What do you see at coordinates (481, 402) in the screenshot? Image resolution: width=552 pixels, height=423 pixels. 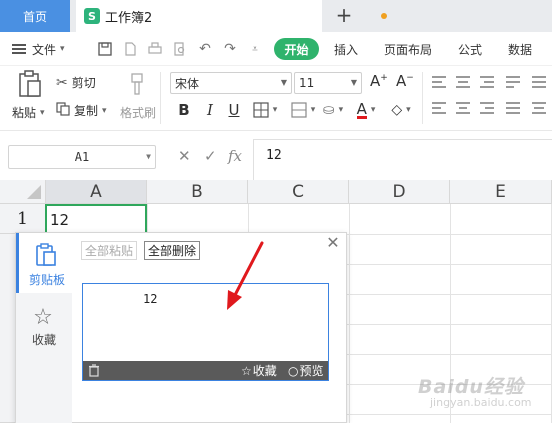 I see `baidu-watermark-url: jingyan.baidu.com` at bounding box center [481, 402].